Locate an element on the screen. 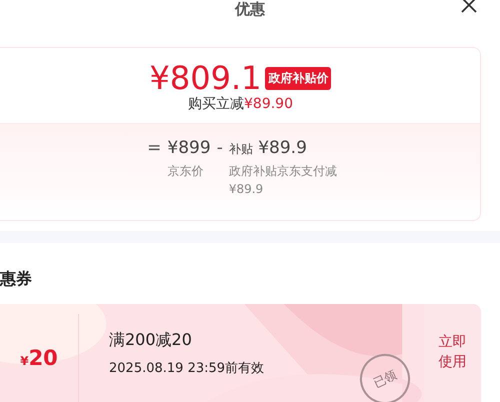 The height and width of the screenshot is (402, 500). equals-sign: = is located at coordinates (154, 148).